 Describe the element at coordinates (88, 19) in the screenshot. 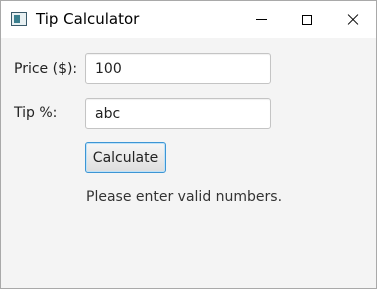

I see `window-title: Tip Calculator` at that location.